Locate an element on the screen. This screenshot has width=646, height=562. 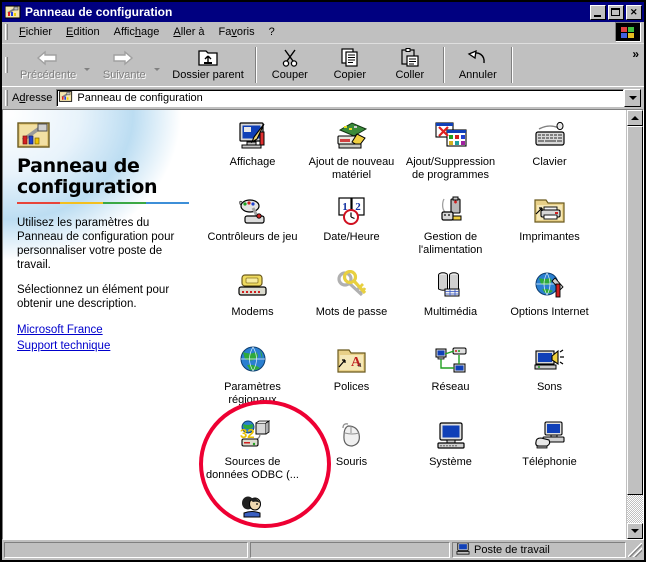
keyboard-icon is located at coordinates (550, 136).